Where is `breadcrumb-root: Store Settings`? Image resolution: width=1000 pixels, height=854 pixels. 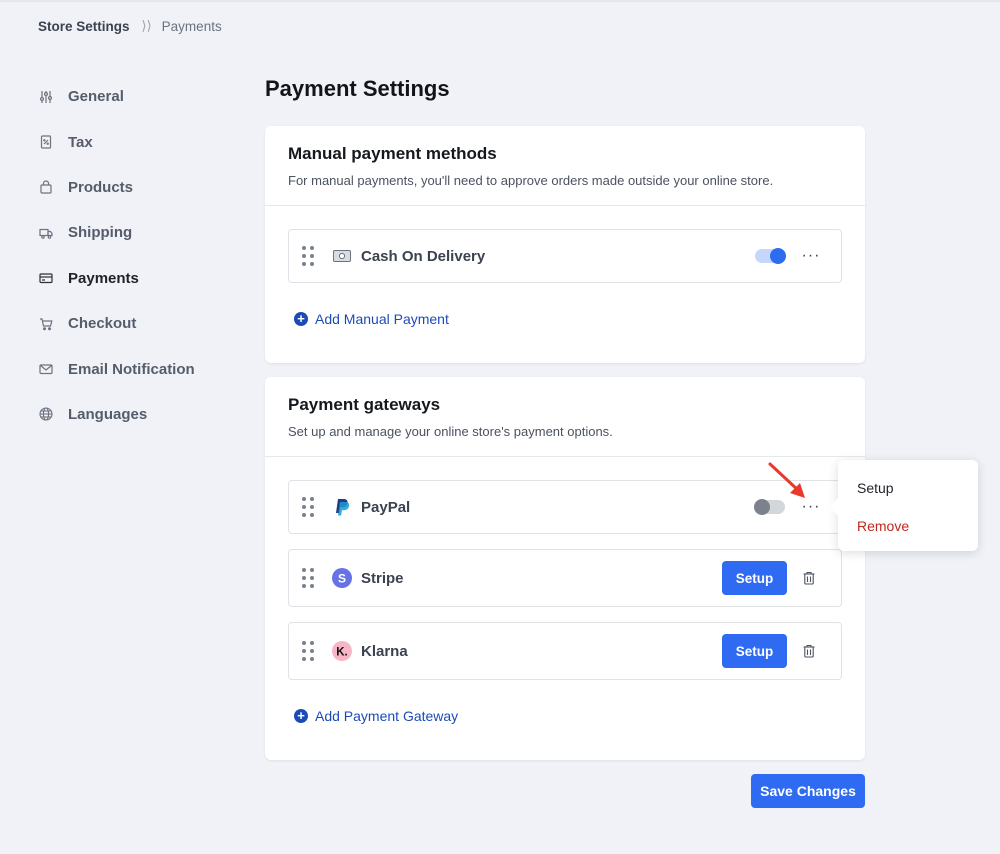 breadcrumb-root: Store Settings is located at coordinates (84, 26).